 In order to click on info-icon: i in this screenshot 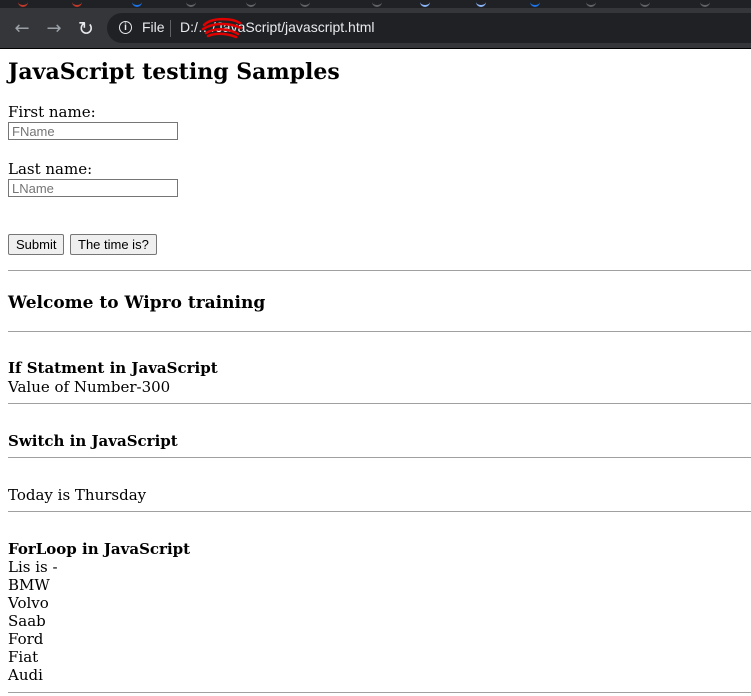, I will do `click(125, 27)`.